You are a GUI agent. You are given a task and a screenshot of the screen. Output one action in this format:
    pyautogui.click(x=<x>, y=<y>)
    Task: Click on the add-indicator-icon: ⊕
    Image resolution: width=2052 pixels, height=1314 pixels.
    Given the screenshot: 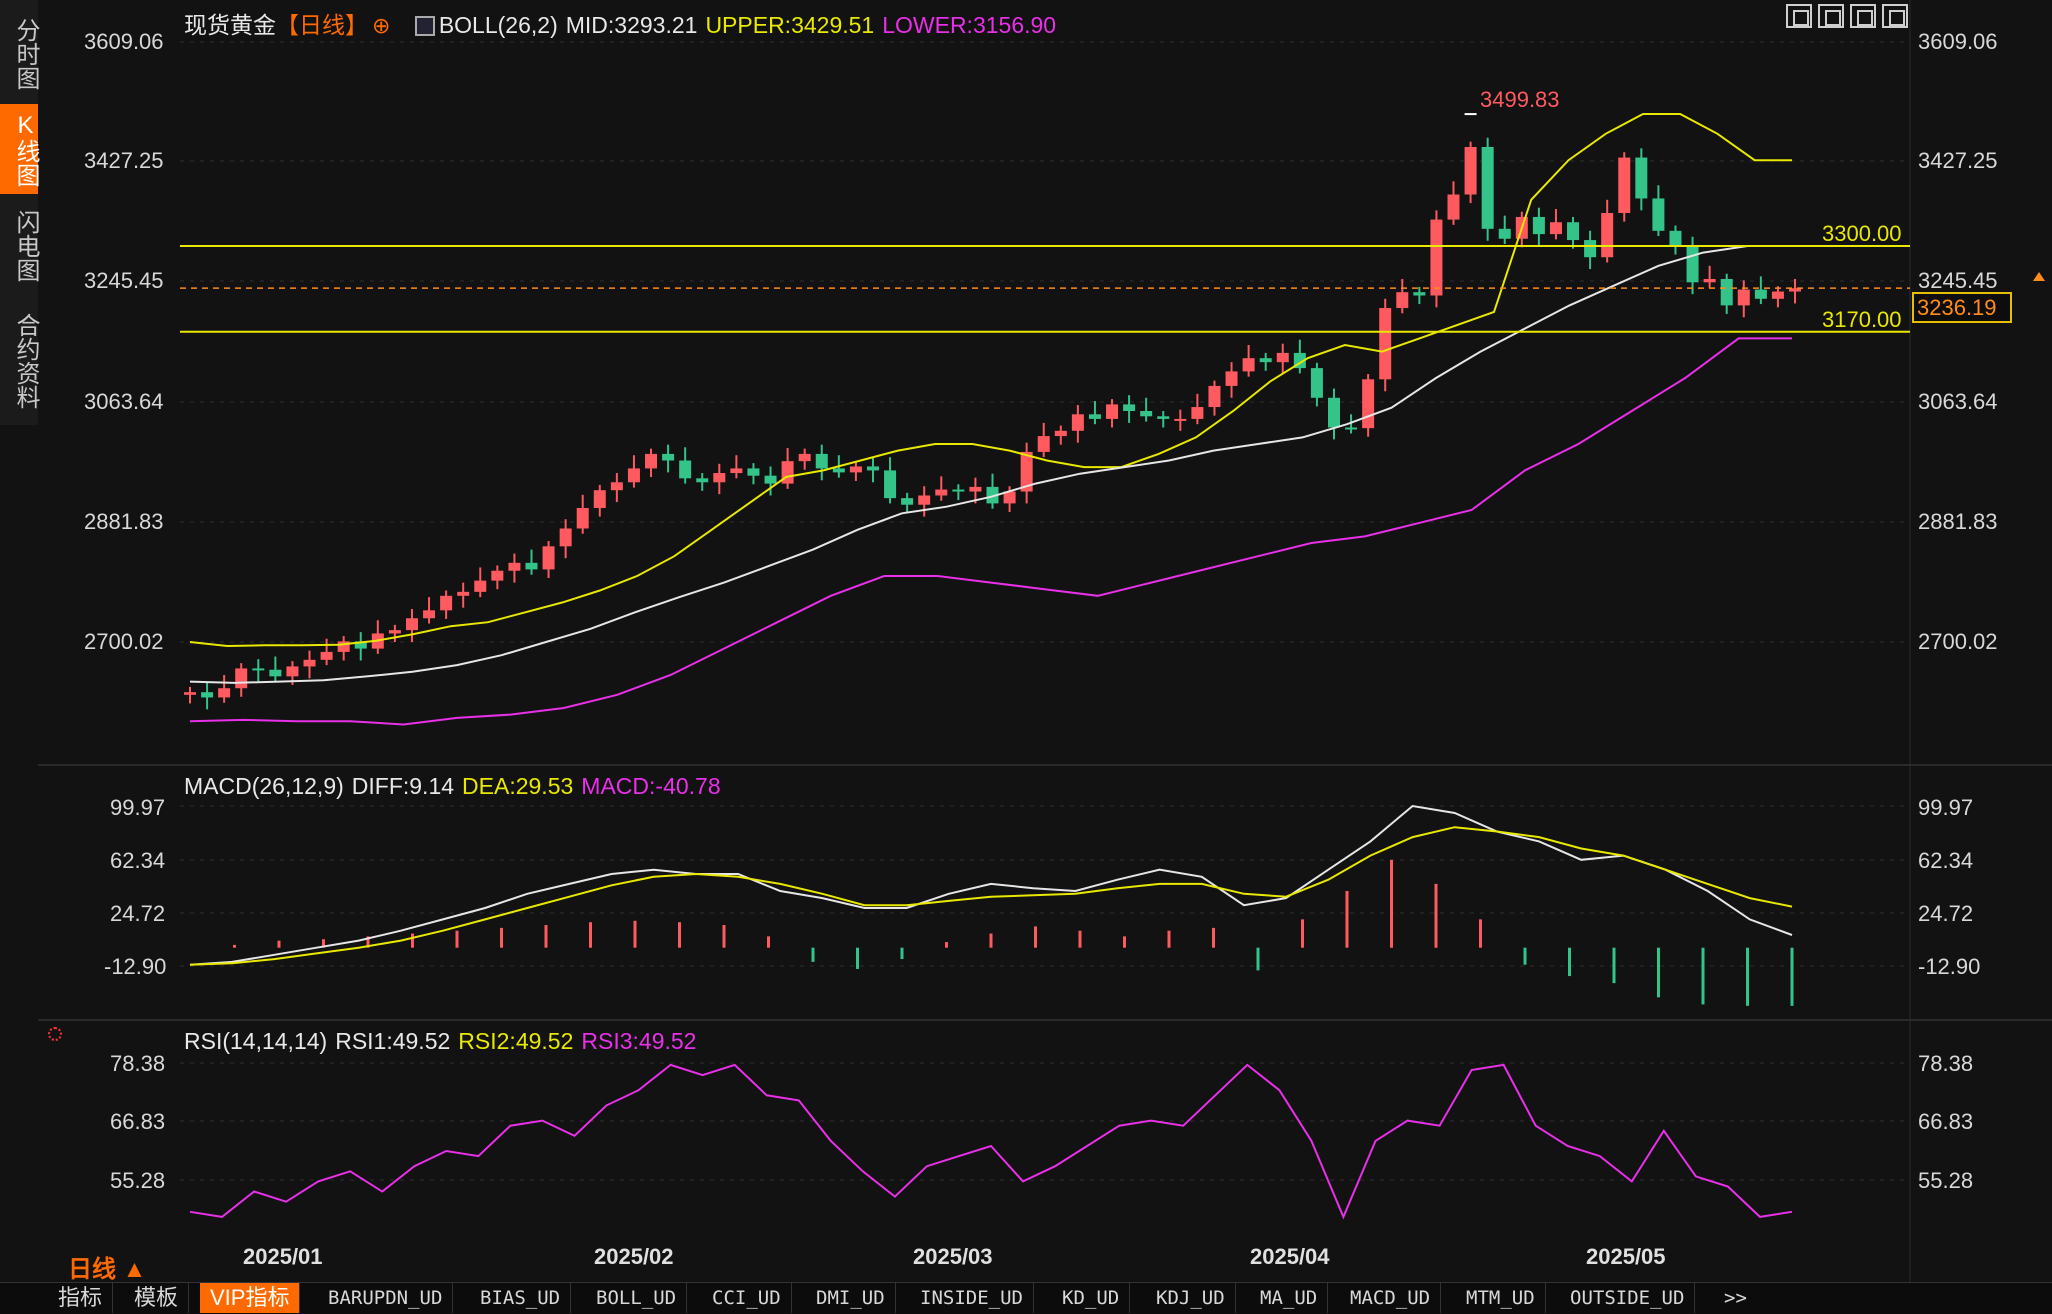 What is the action you would take?
    pyautogui.click(x=381, y=25)
    